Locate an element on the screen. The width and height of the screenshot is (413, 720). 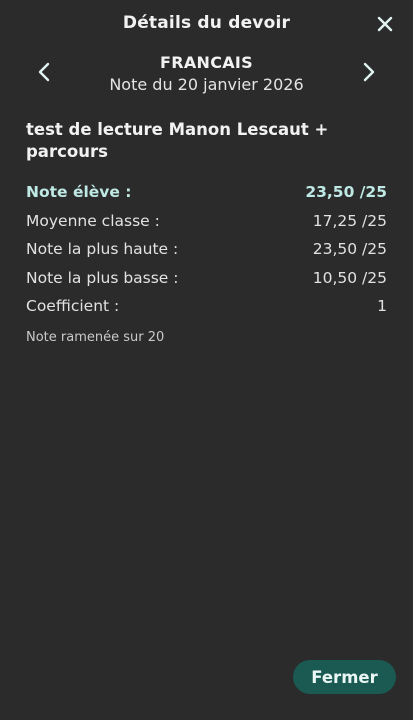
close-button is located at coordinates (385, 24).